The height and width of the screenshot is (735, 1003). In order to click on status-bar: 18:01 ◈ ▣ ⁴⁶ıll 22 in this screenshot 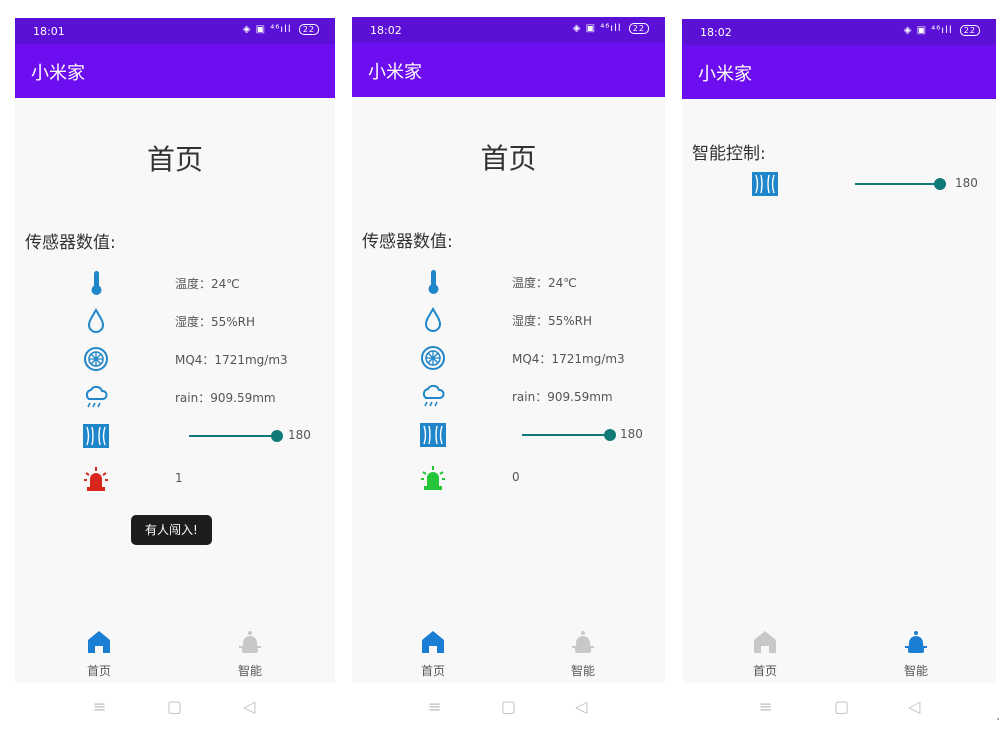, I will do `click(175, 31)`.